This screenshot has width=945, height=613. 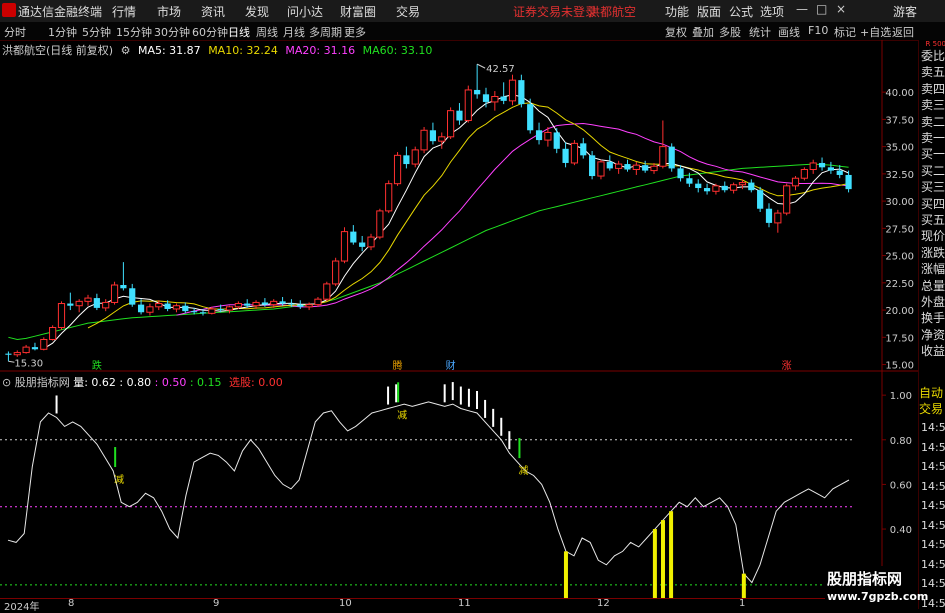 What do you see at coordinates (134, 32) in the screenshot?
I see `period-tab-15min: 15分钟` at bounding box center [134, 32].